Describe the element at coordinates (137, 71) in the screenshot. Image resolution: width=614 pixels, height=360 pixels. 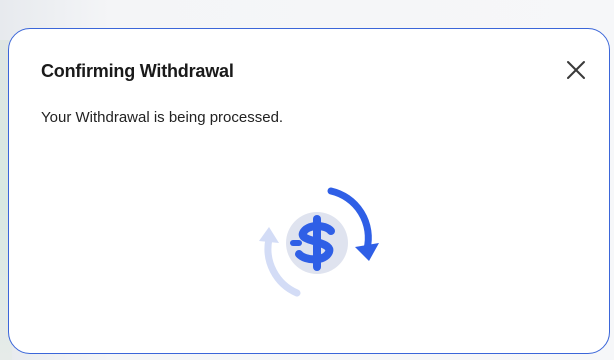
I see `dialog-title: Confirming Withdrawal` at that location.